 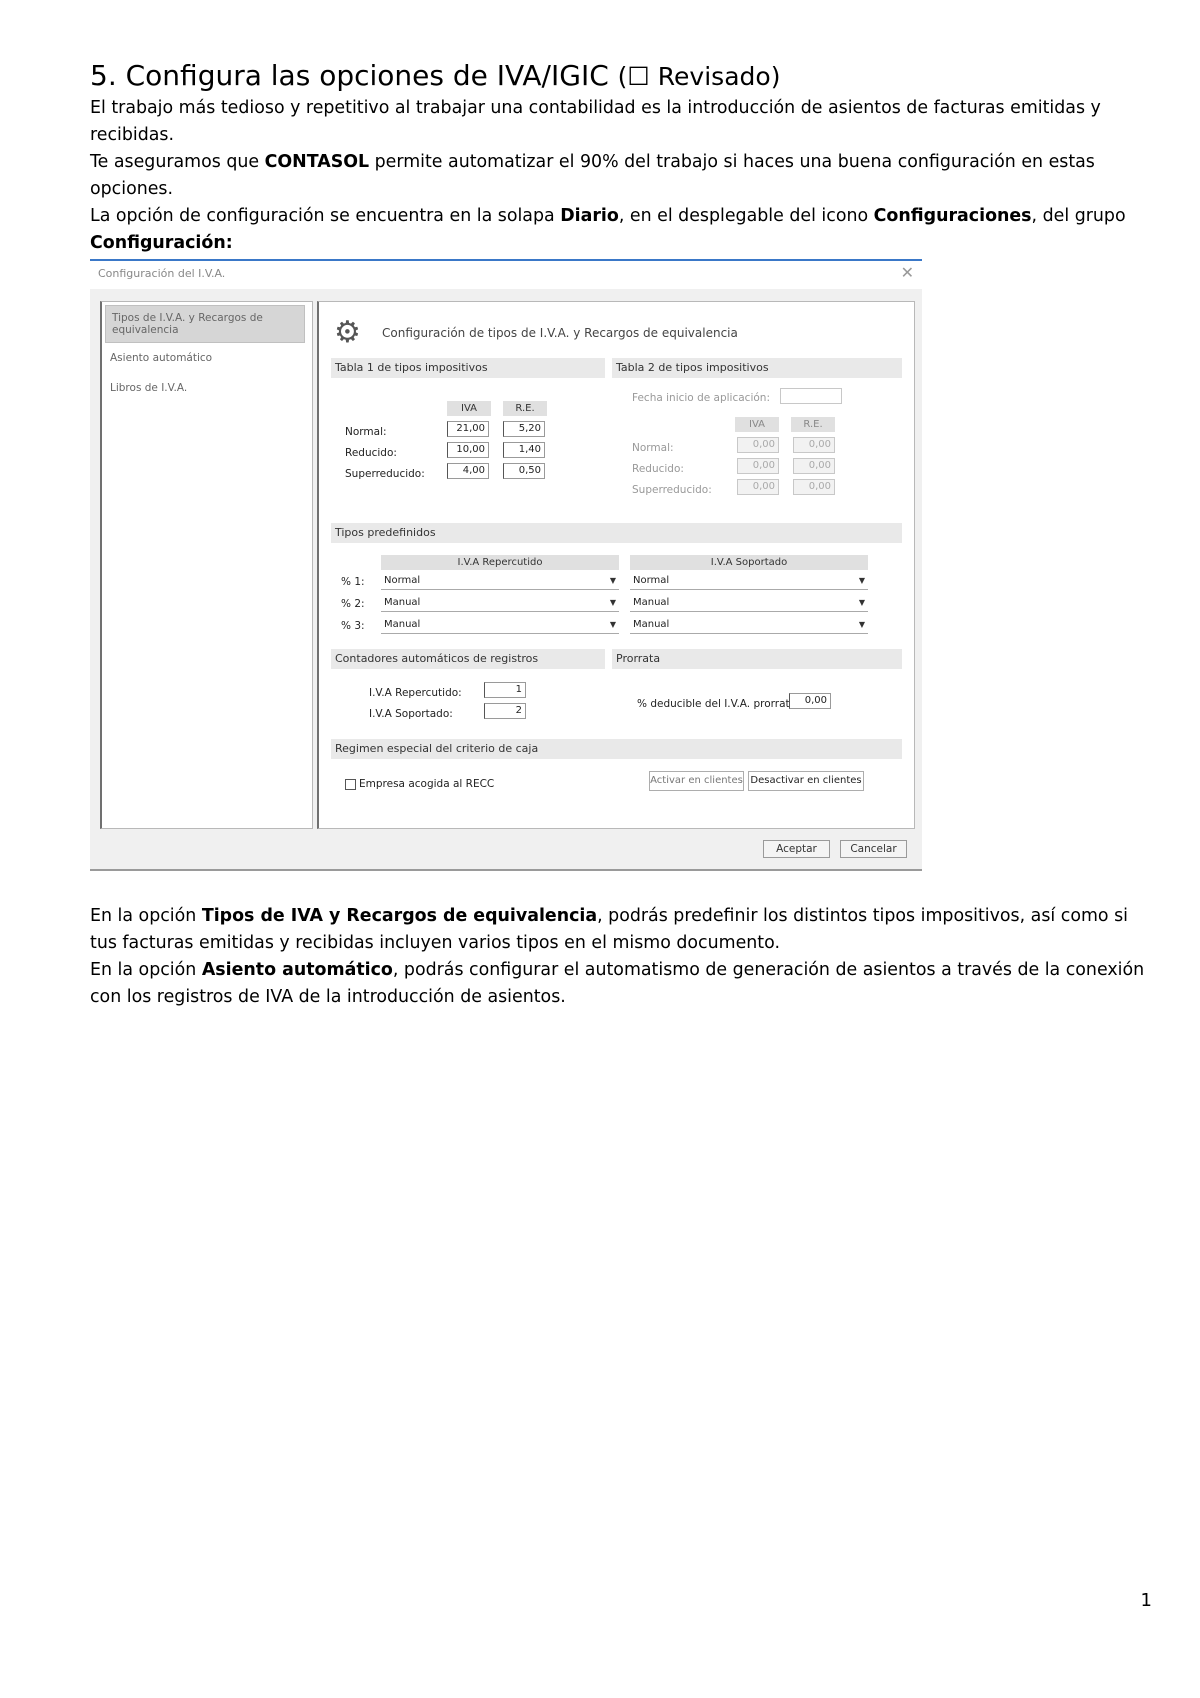 I want to click on table1-superreducido-iva-input: 4,00, so click(x=468, y=471).